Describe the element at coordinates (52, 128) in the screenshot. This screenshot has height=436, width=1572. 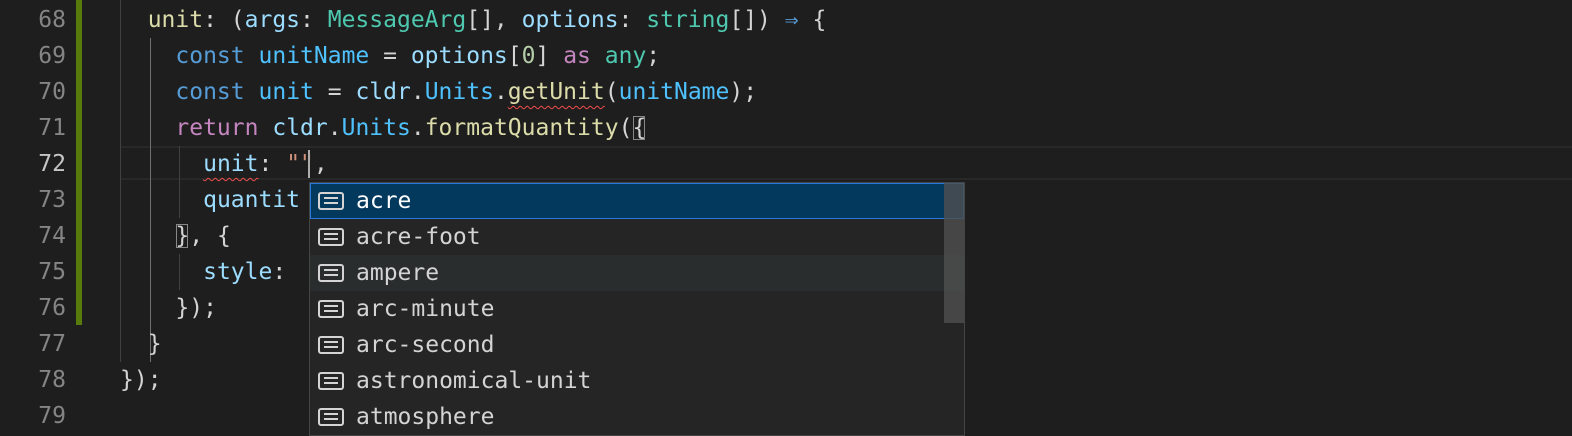
I see `line-number: 71` at that location.